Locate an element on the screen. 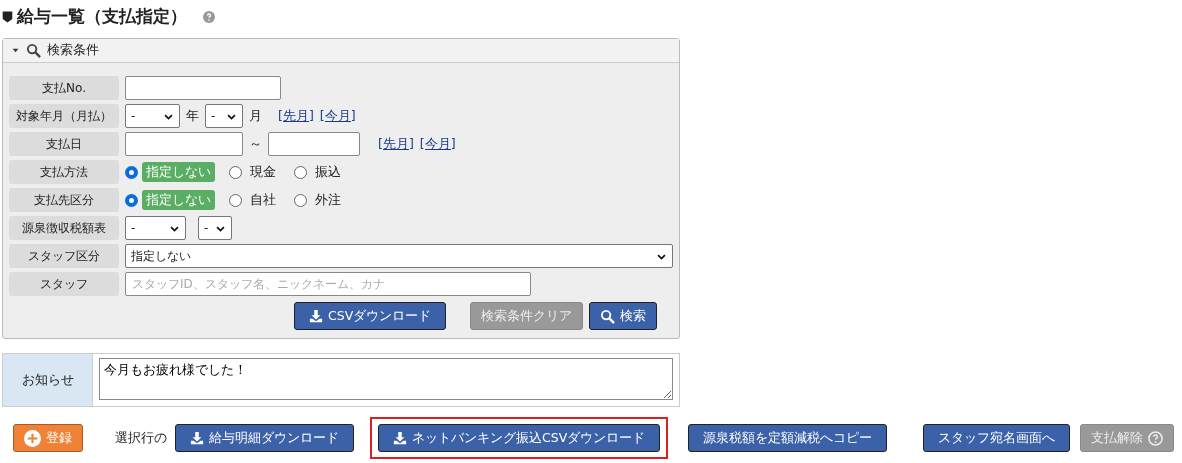  unit-label: 年 is located at coordinates (192, 115).